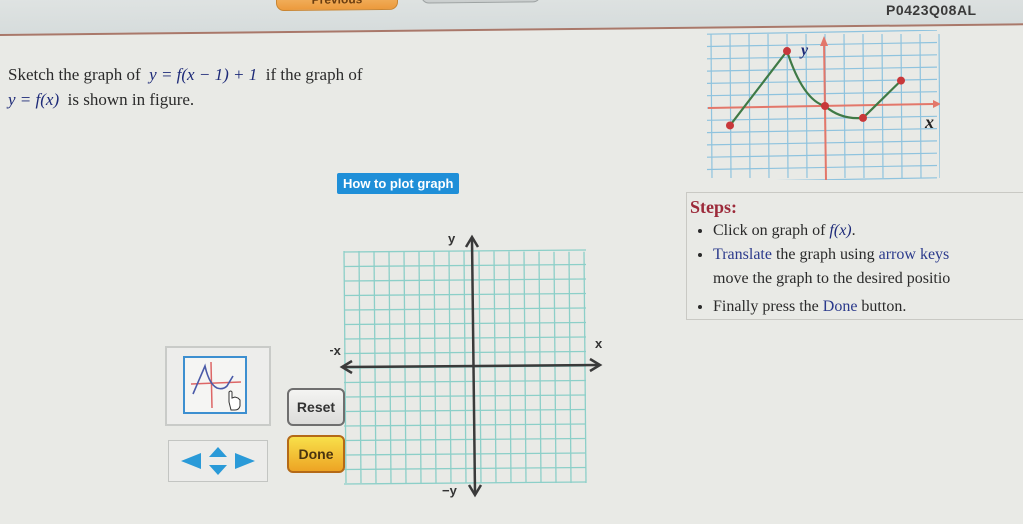  I want to click on question-prefix: Sketch the graph of, so click(74, 74).